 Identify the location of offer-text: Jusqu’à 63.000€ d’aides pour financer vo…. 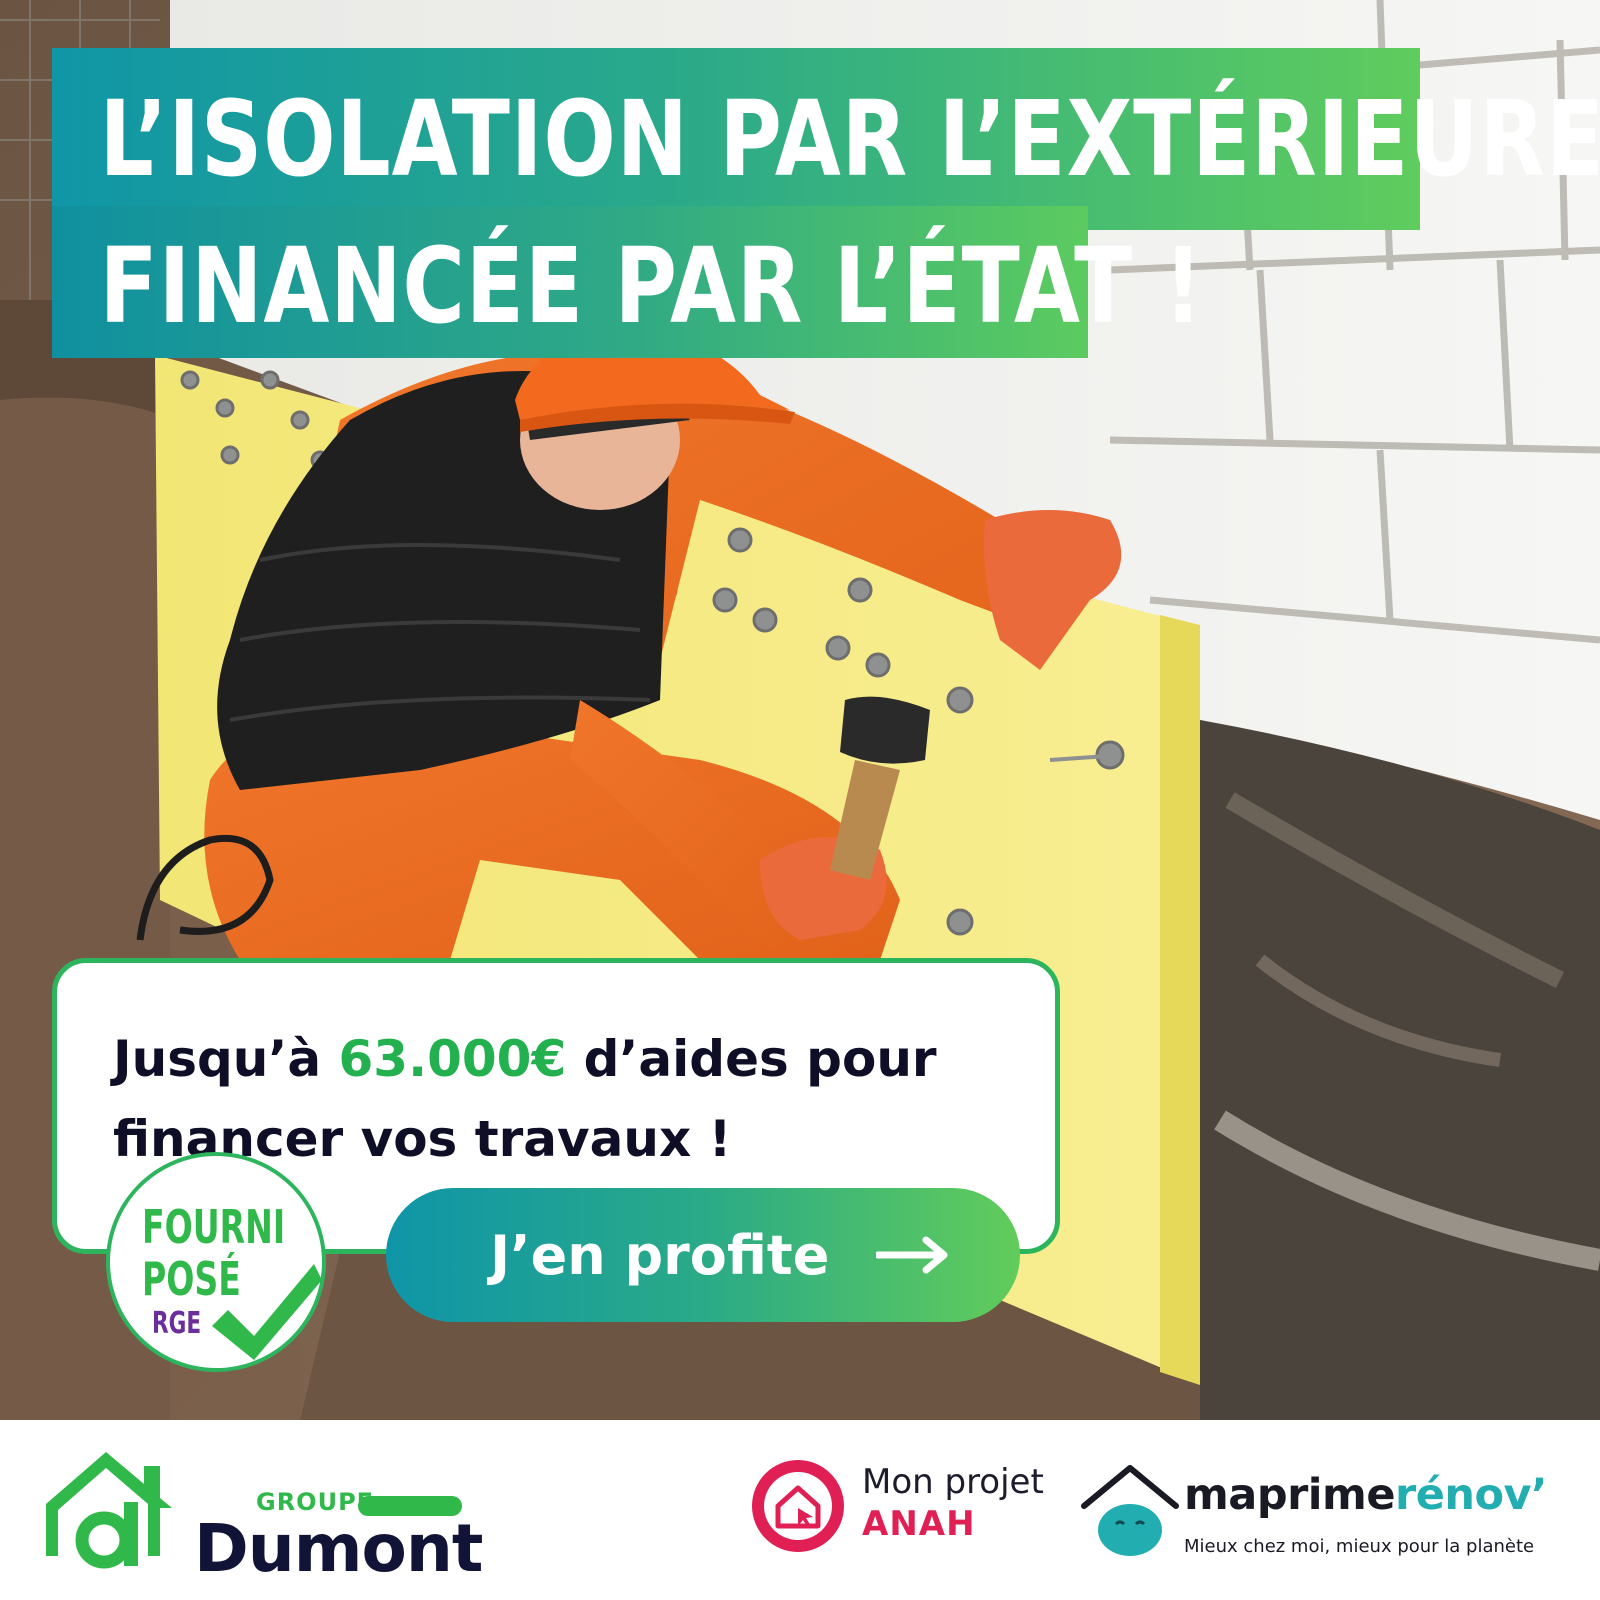
(573, 1099).